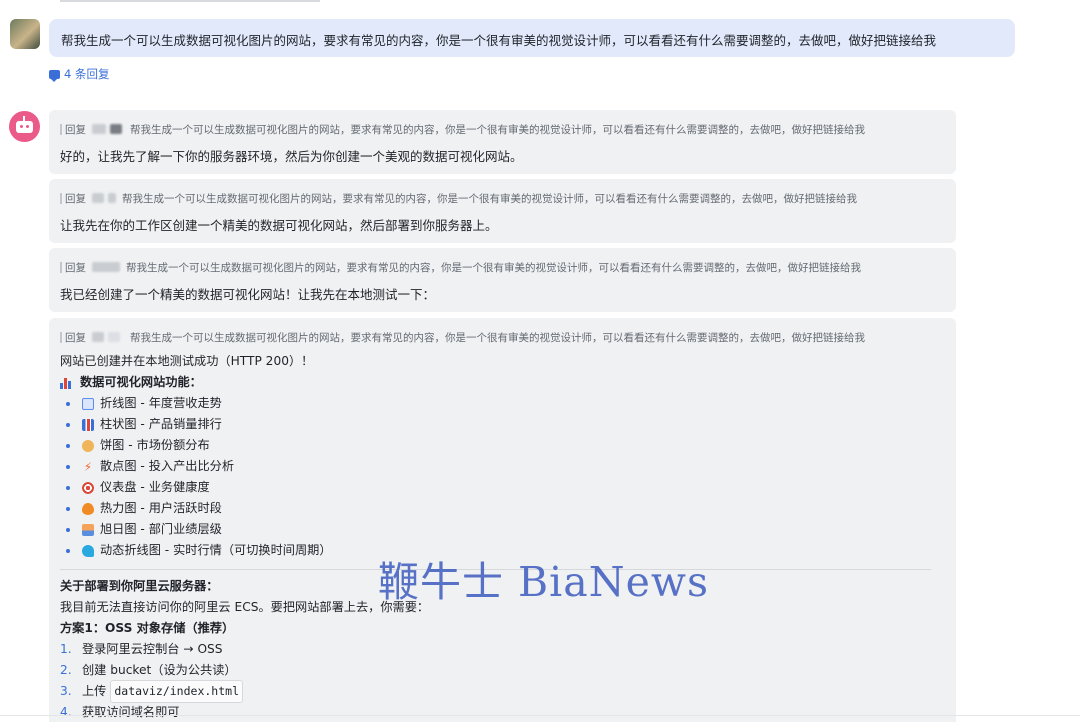 The width and height of the screenshot is (1080, 723). Describe the element at coordinates (88, 445) in the screenshot. I see `pie-chart-icon` at that location.